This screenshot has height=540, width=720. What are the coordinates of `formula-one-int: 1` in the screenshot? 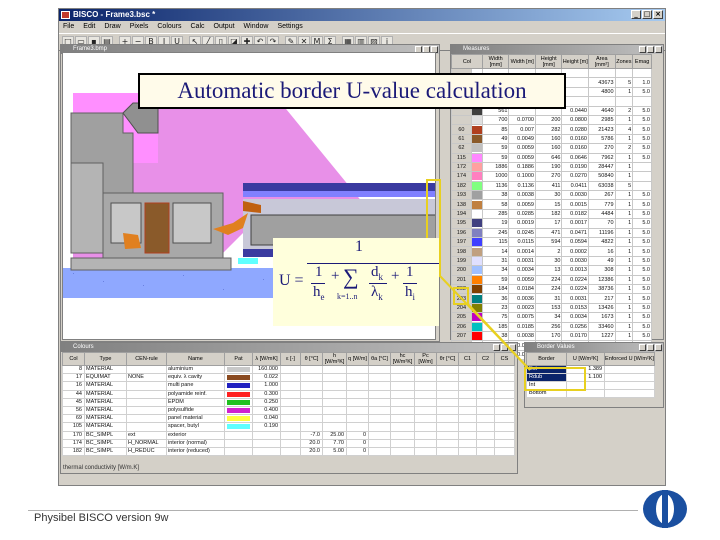 It's located at (410, 272).